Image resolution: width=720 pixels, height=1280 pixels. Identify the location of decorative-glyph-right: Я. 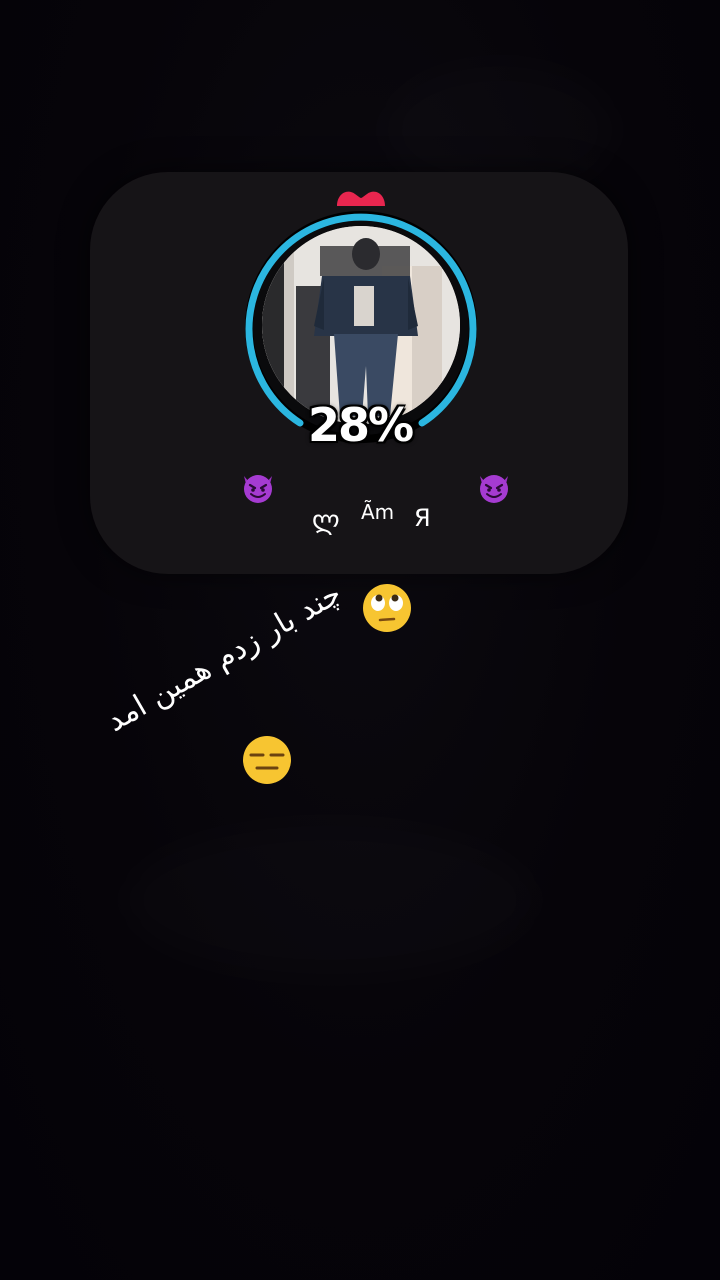
(422, 518).